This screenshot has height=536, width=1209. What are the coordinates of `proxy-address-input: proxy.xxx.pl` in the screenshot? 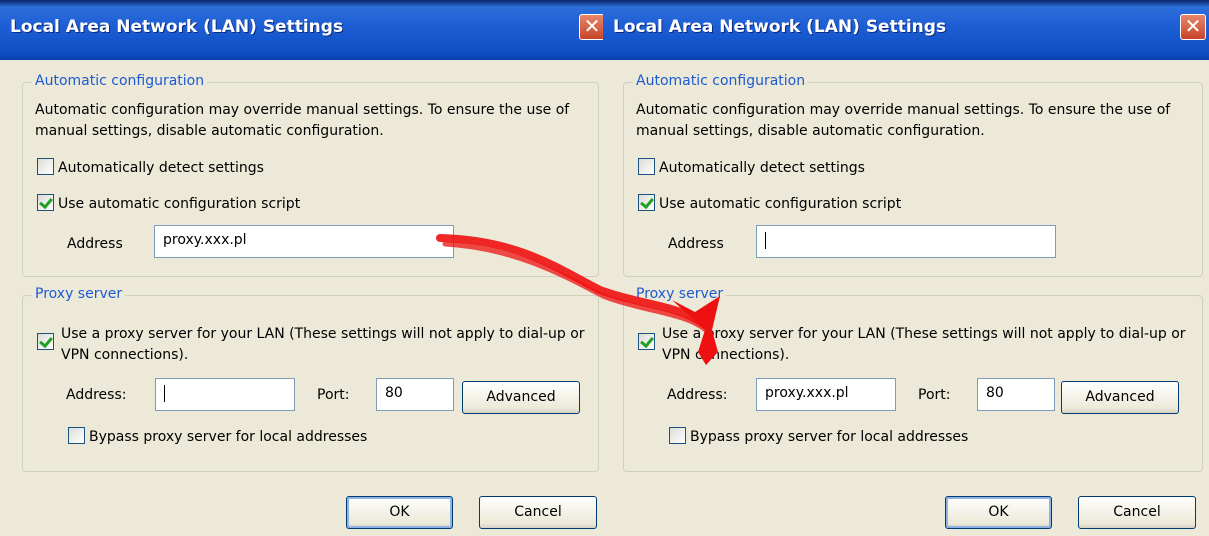 It's located at (826, 394).